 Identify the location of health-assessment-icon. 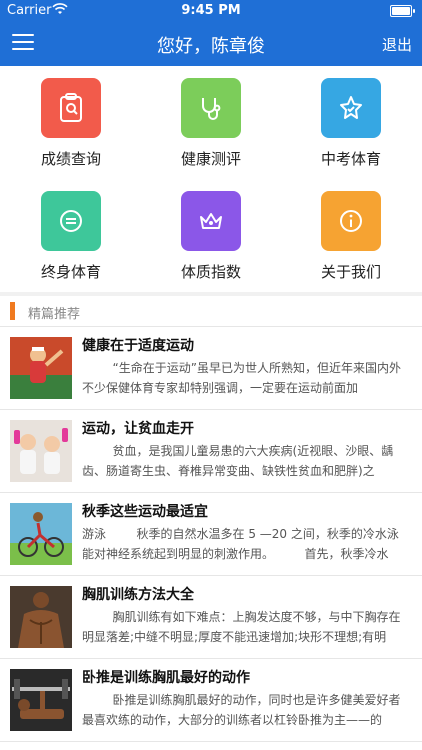
(211, 108).